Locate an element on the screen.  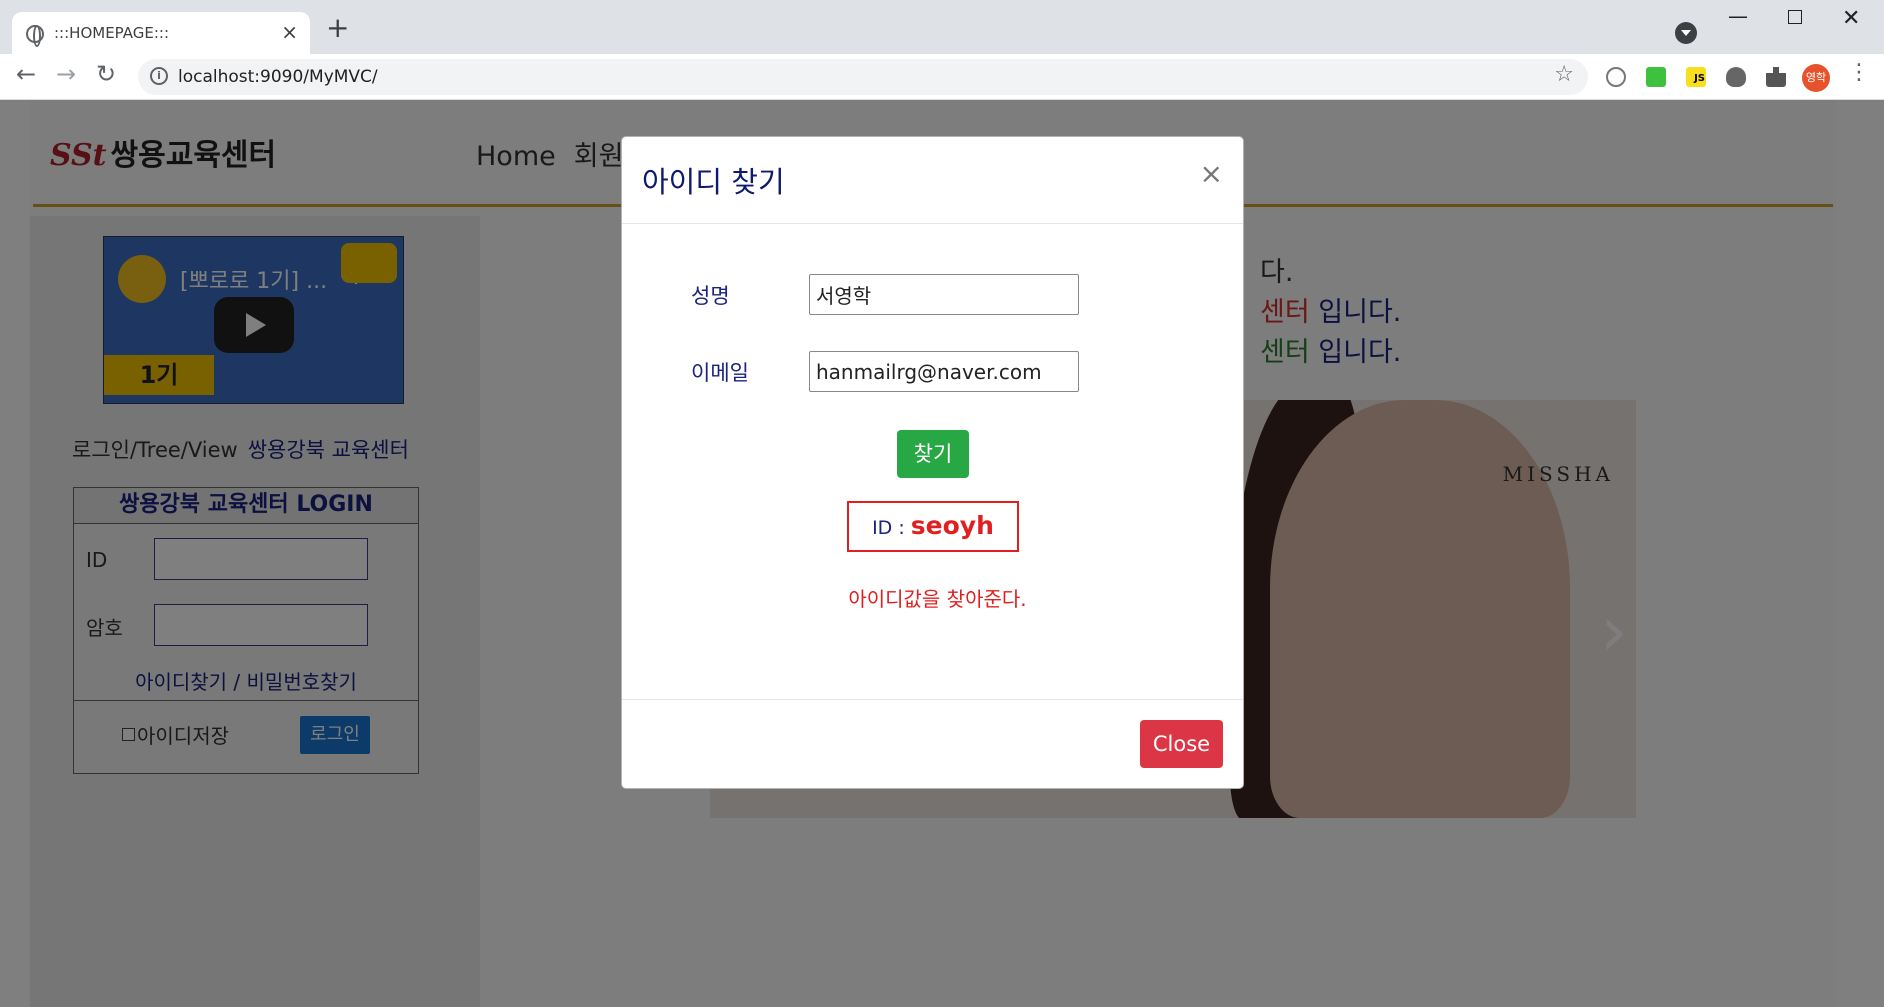
id-result-value: seoyh is located at coordinates (952, 525).